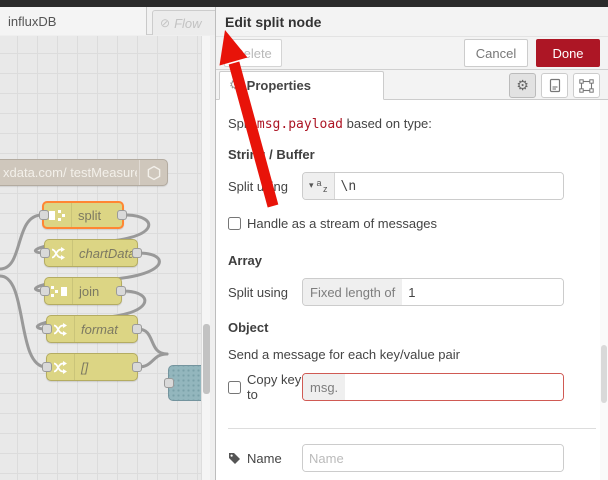 This screenshot has width=608, height=480. Describe the element at coordinates (153, 172) in the screenshot. I see `influxdb-hexagon-icon` at that location.